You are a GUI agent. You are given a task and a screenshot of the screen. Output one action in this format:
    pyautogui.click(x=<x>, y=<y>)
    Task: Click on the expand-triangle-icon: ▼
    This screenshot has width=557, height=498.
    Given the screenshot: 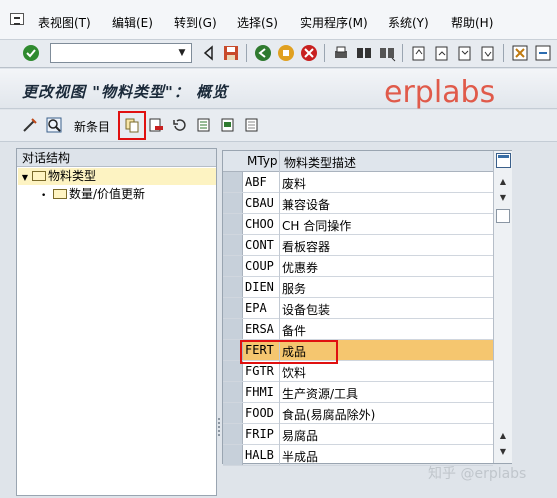 What is the action you would take?
    pyautogui.click(x=25, y=177)
    